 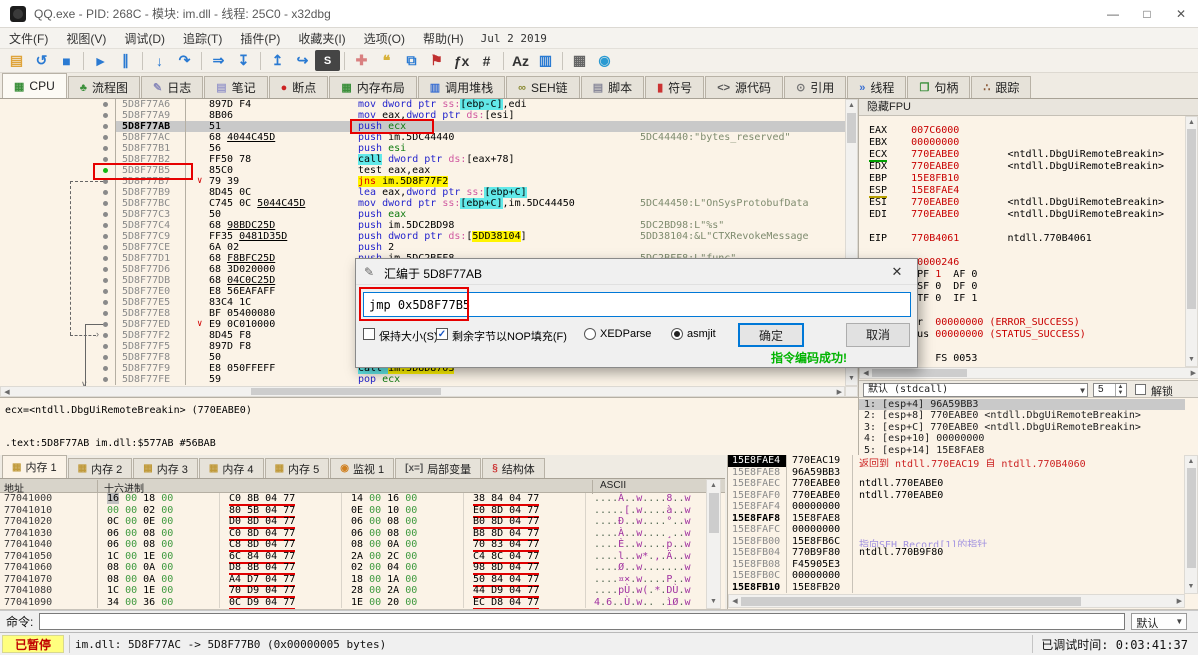 What do you see at coordinates (373, 87) in the screenshot?
I see `tab-memory-map: ▦ 内存布局` at bounding box center [373, 87].